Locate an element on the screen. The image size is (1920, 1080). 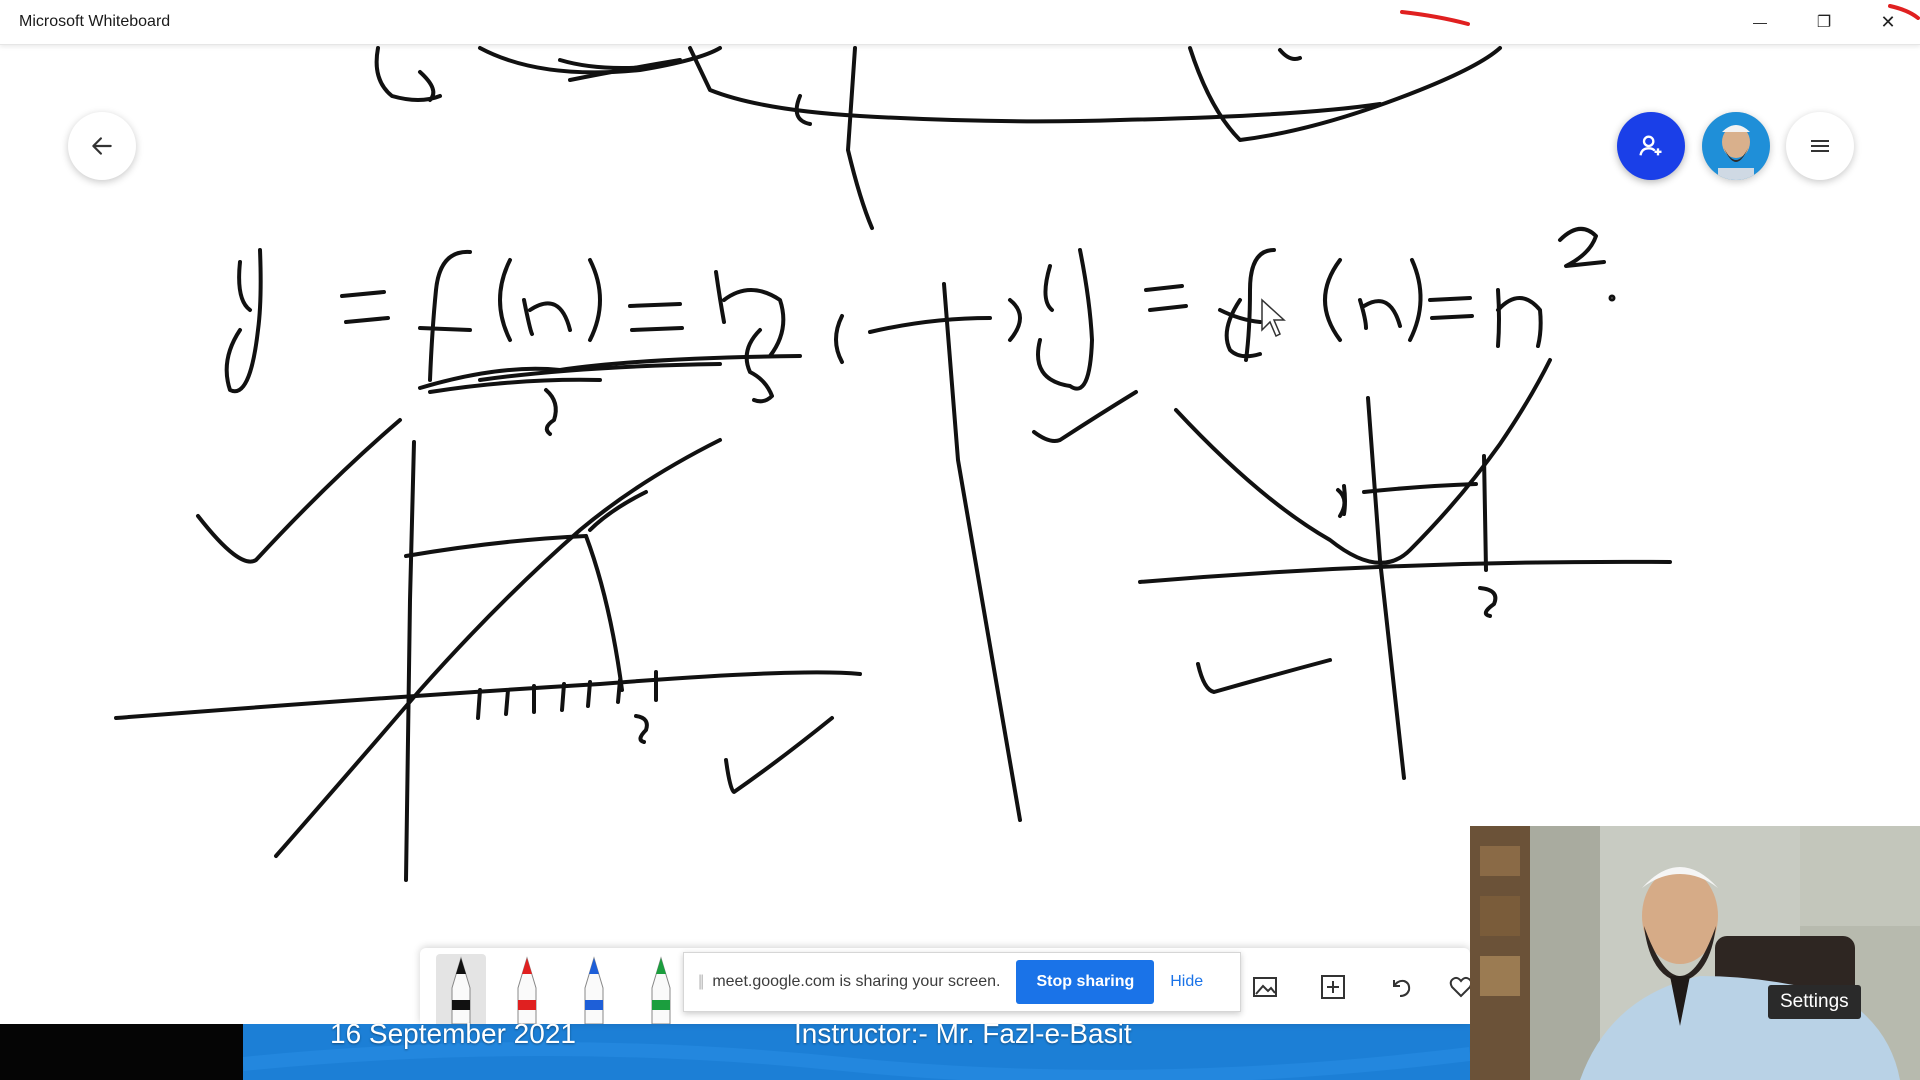
invite-button is located at coordinates (1651, 146).